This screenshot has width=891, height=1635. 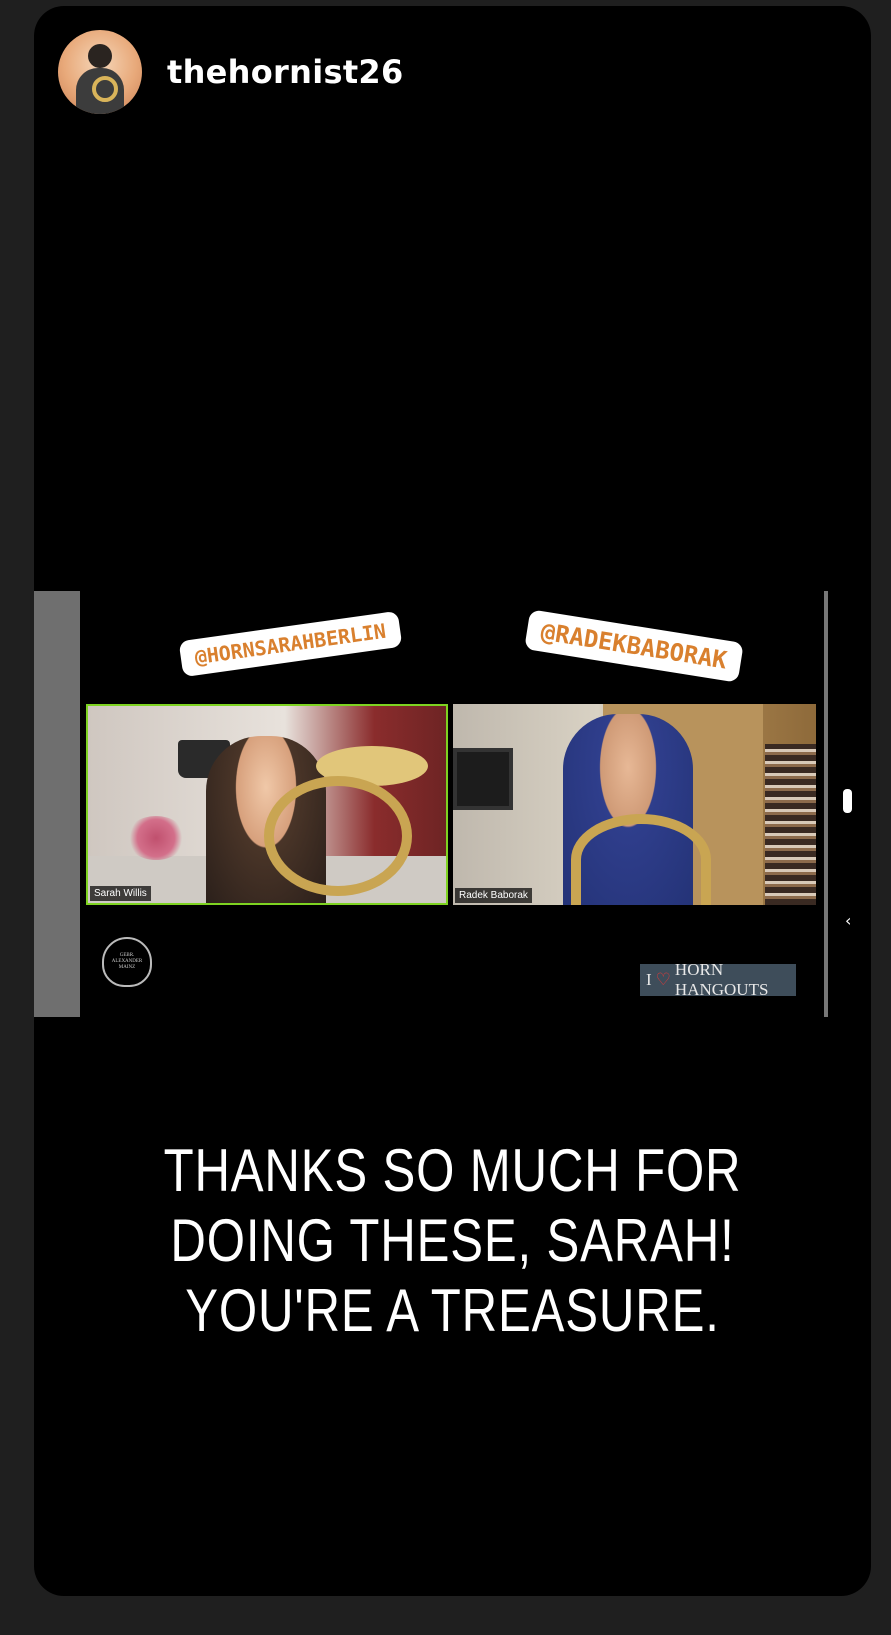 I want to click on heart-icon: ♡, so click(x=663, y=979).